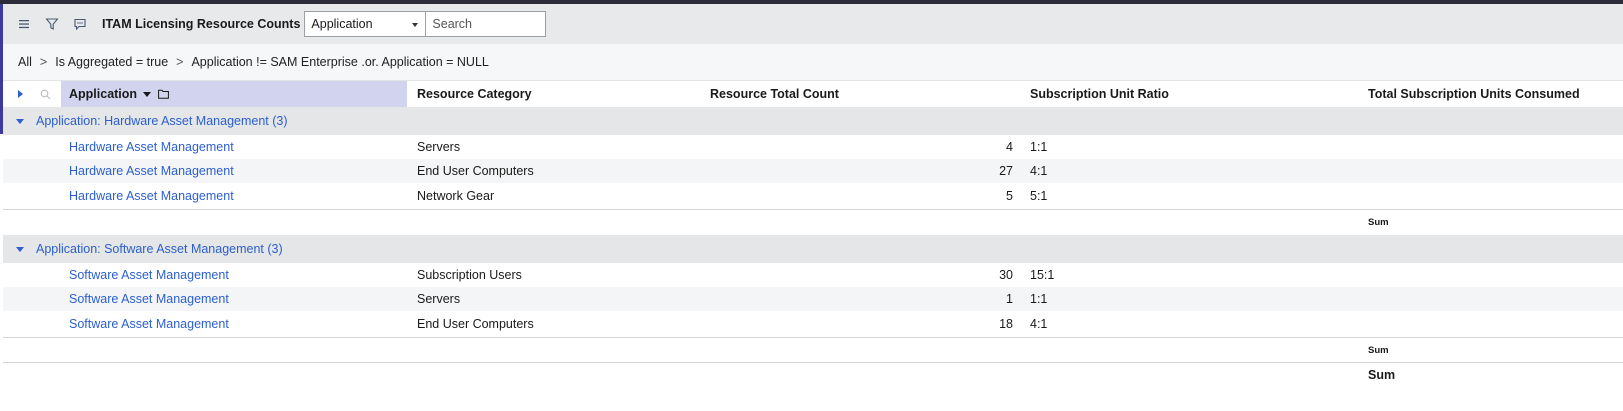 Image resolution: width=1623 pixels, height=411 pixels. Describe the element at coordinates (163, 94) in the screenshot. I see `folder-icon` at that location.